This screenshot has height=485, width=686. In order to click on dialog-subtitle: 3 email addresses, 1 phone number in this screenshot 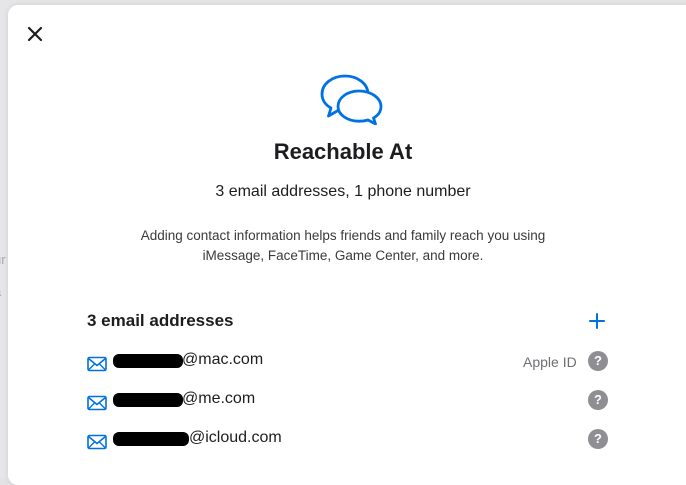, I will do `click(343, 191)`.